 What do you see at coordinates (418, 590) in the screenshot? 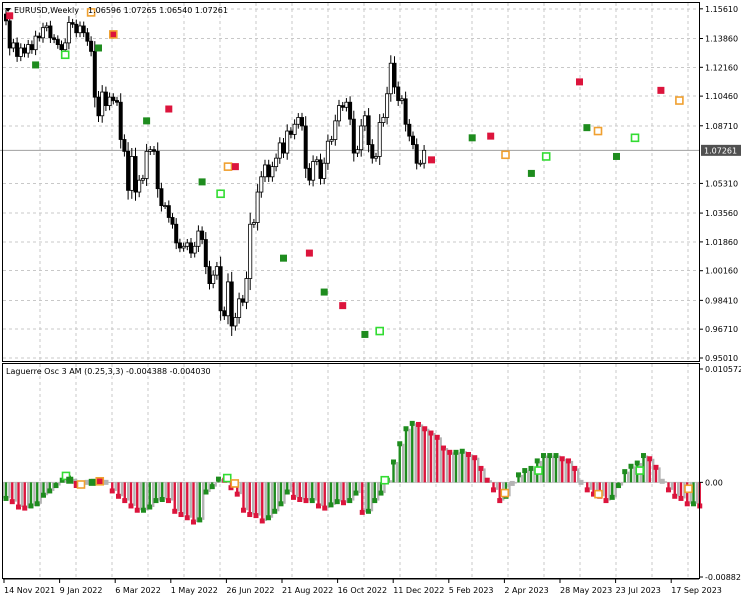
I see `time-axis-label: 11 Dec 2022` at bounding box center [418, 590].